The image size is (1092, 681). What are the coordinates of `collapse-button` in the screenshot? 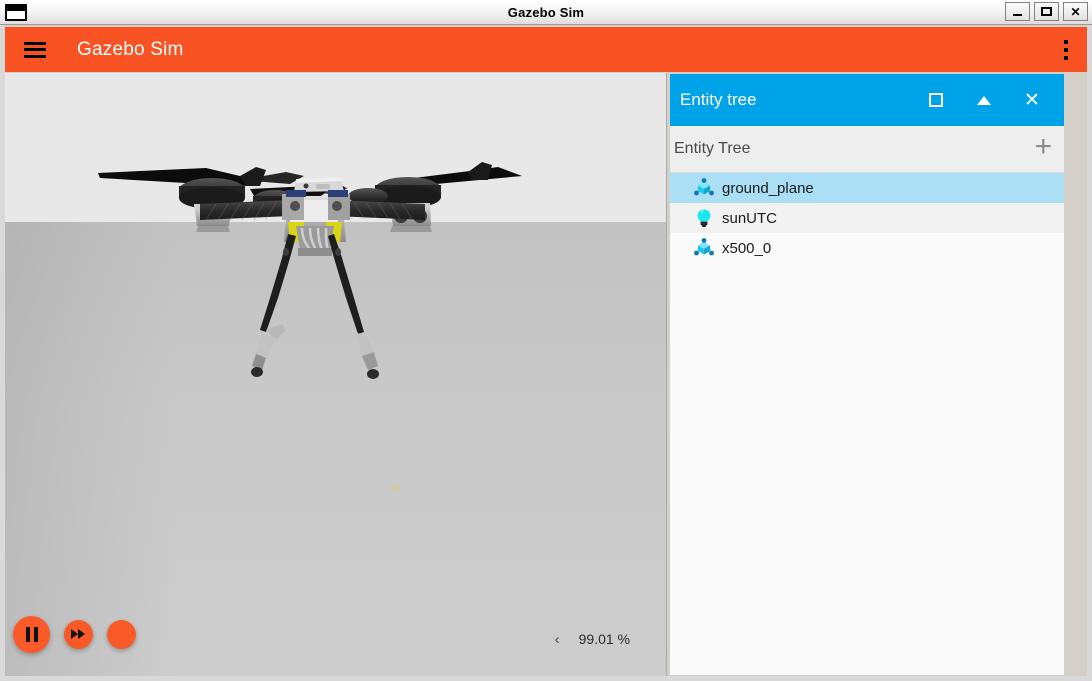 It's located at (984, 100).